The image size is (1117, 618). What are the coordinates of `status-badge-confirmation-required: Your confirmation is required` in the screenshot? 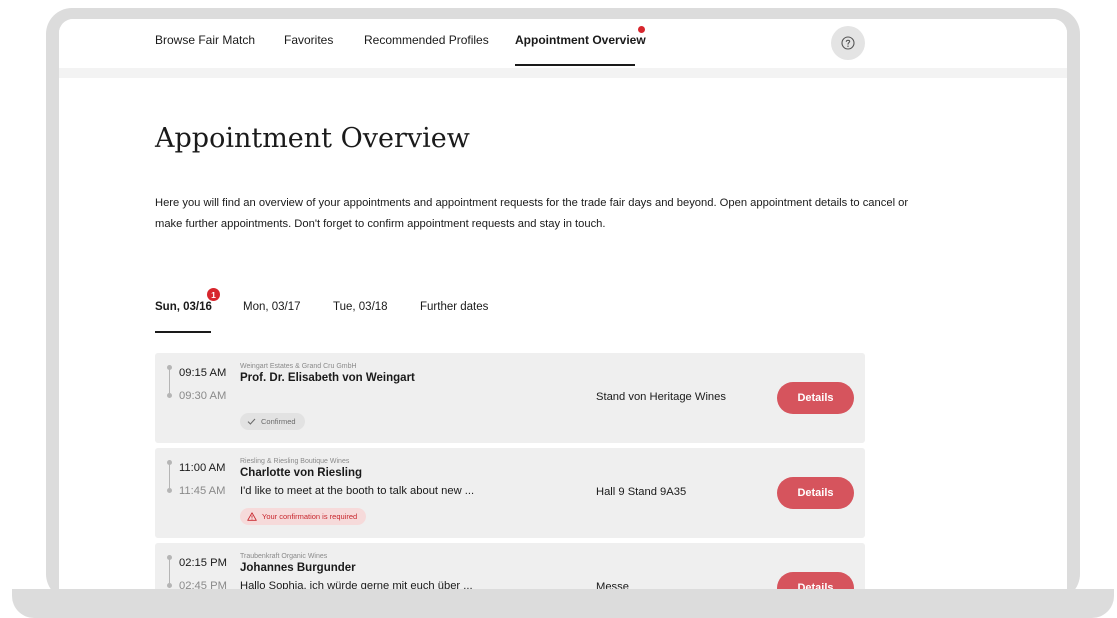 It's located at (303, 516).